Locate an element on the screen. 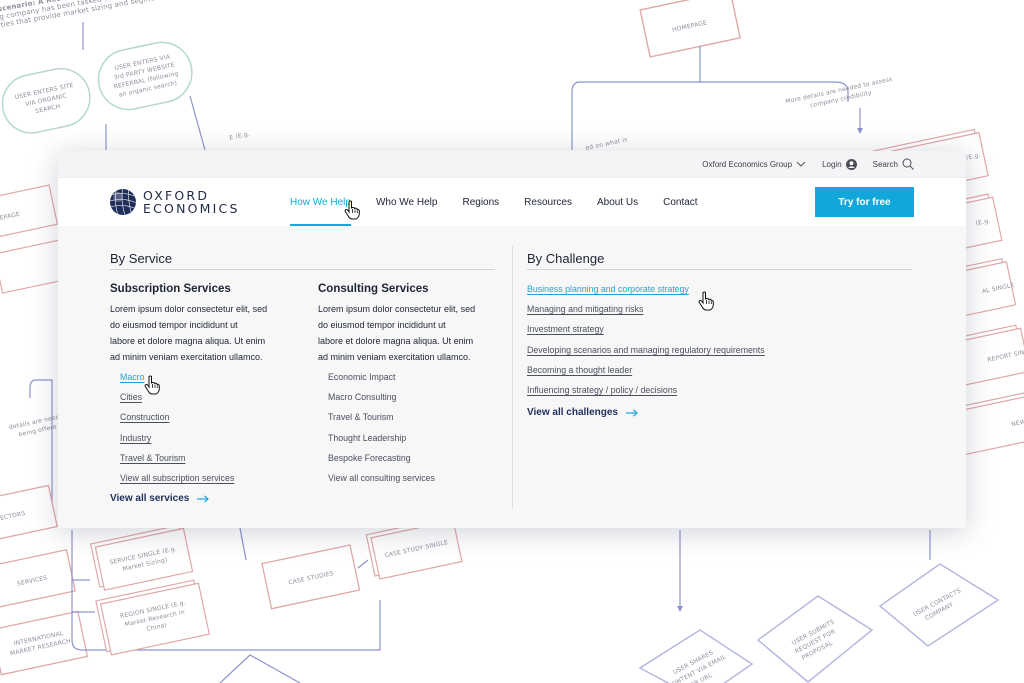  try-for-free-button: Try for free is located at coordinates (864, 202).